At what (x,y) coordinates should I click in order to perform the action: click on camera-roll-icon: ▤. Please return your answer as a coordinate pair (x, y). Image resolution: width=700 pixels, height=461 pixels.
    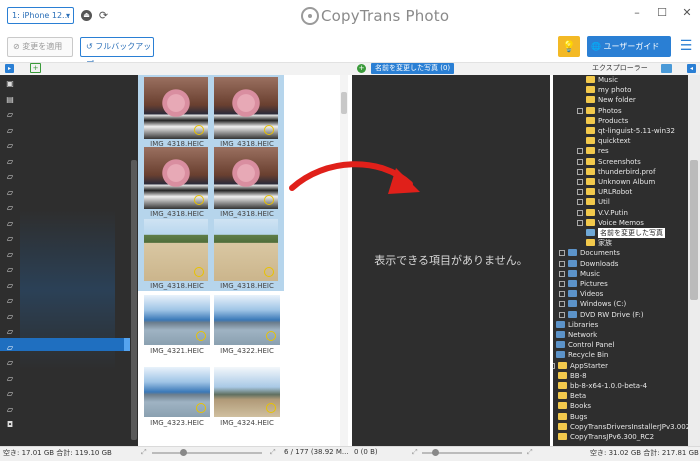
    Looking at the image, I should click on (10, 99).